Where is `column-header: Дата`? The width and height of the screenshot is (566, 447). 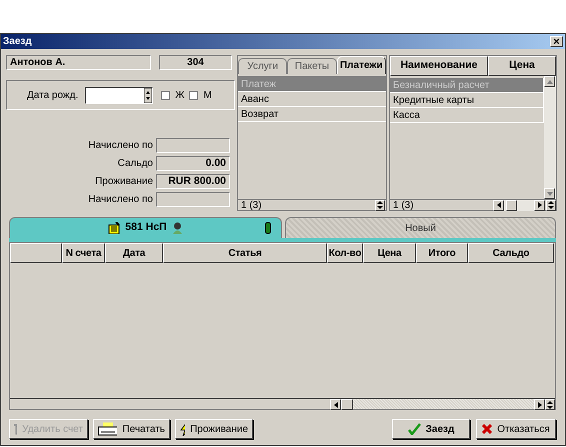
column-header: Дата is located at coordinates (134, 253).